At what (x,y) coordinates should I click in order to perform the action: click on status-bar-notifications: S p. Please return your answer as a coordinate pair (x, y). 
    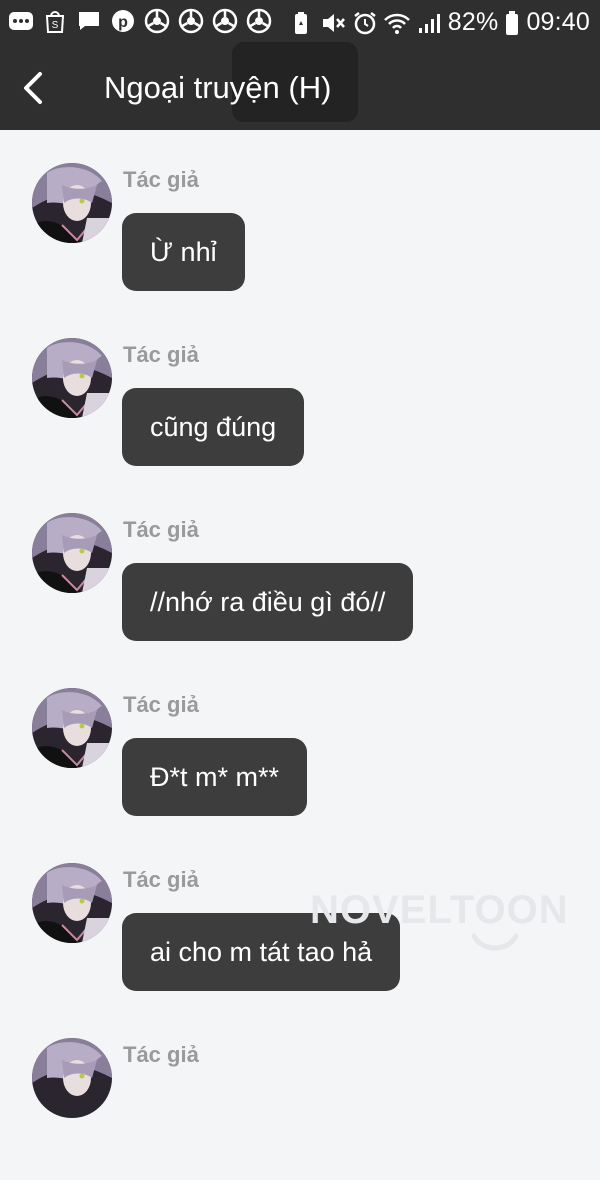
    Looking at the image, I should click on (140, 21).